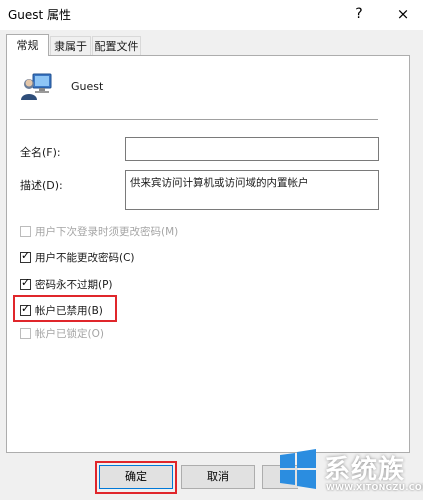 The width and height of the screenshot is (423, 500). What do you see at coordinates (25, 231) in the screenshot?
I see `checkbox-must-change-password` at bounding box center [25, 231].